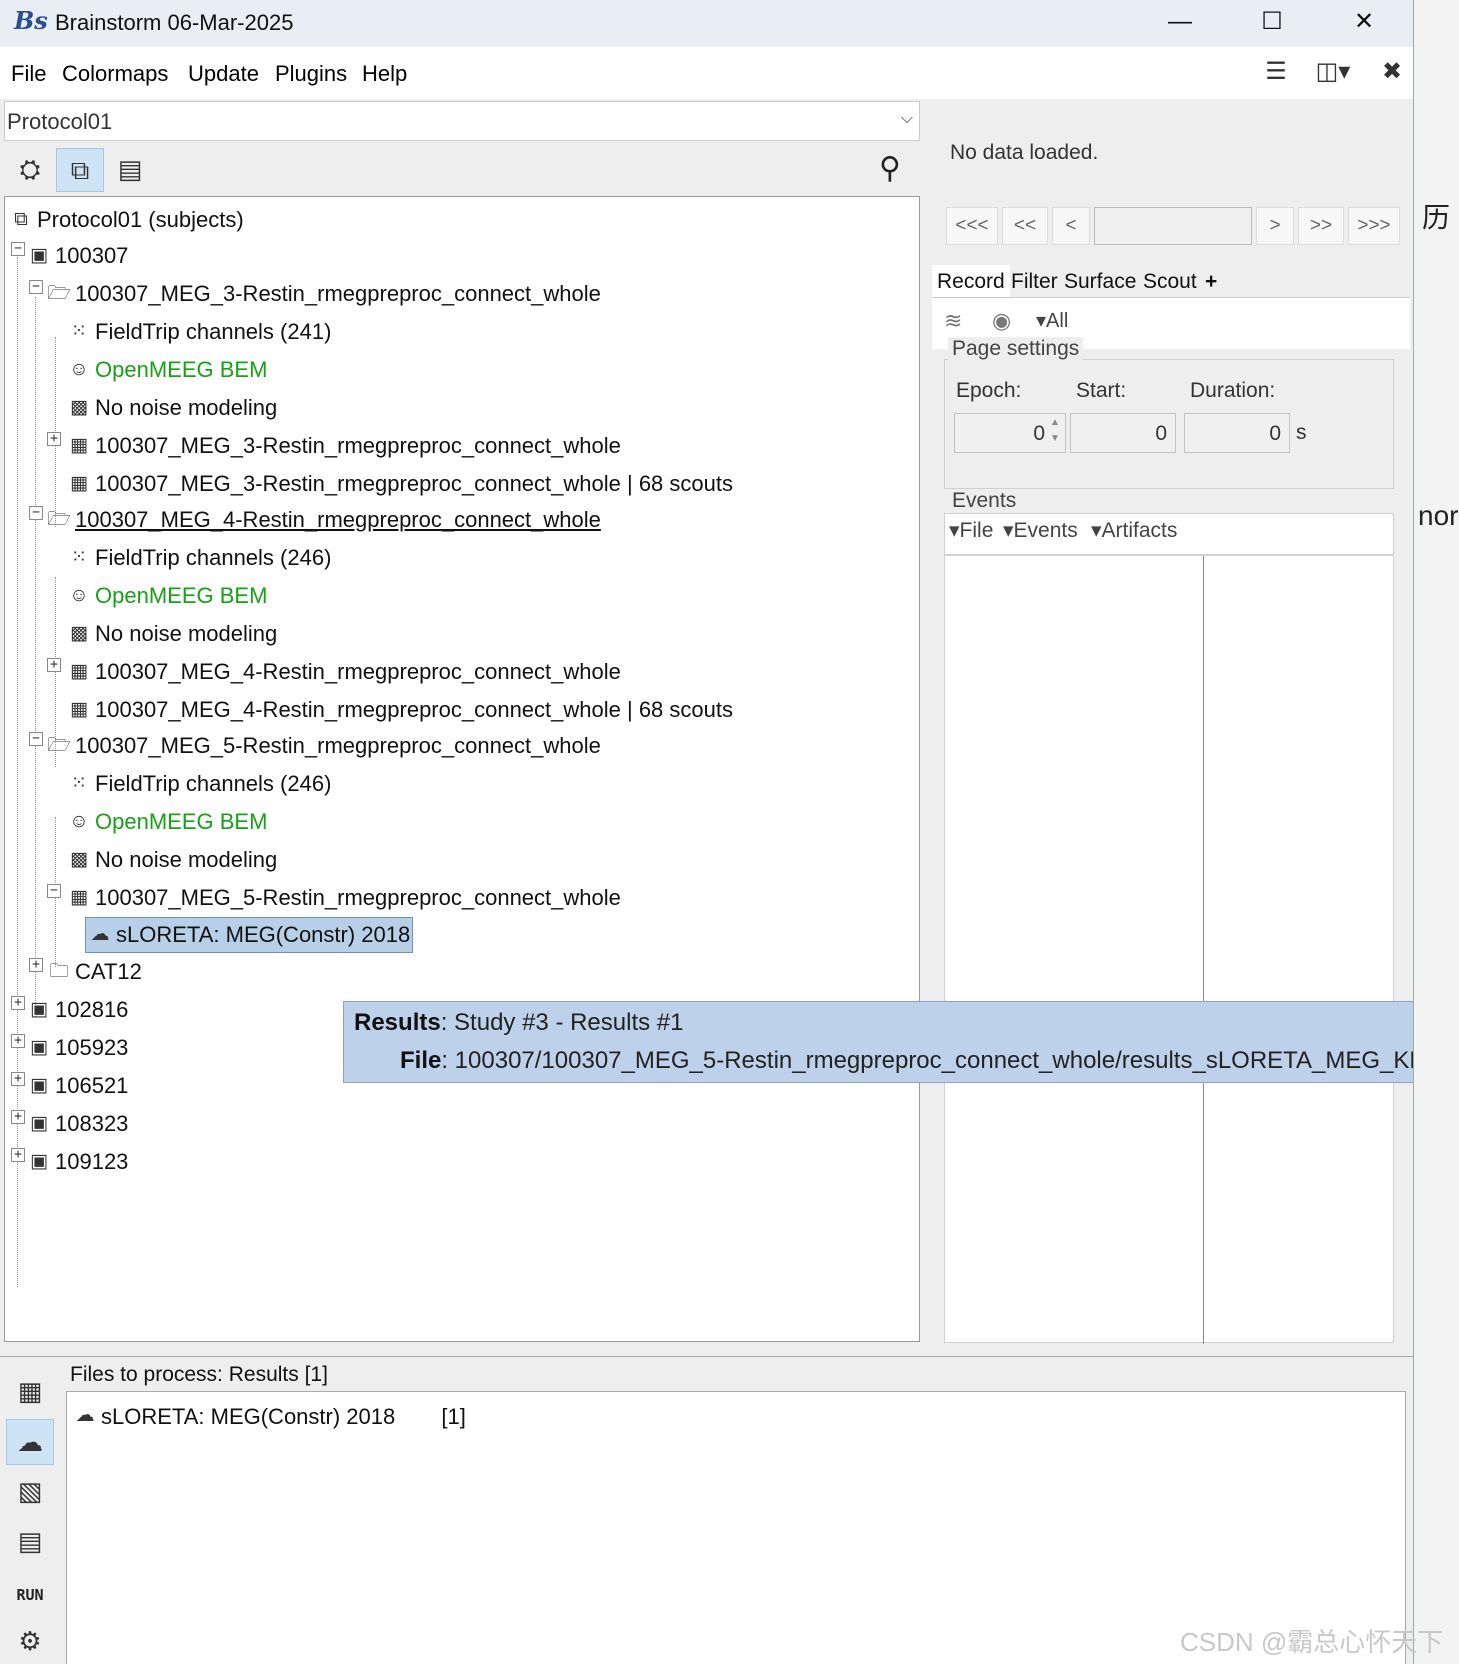 Image resolution: width=1459 pixels, height=1664 pixels. What do you see at coordinates (1052, 320) in the screenshot?
I see `montage-dropdown: ▾All` at bounding box center [1052, 320].